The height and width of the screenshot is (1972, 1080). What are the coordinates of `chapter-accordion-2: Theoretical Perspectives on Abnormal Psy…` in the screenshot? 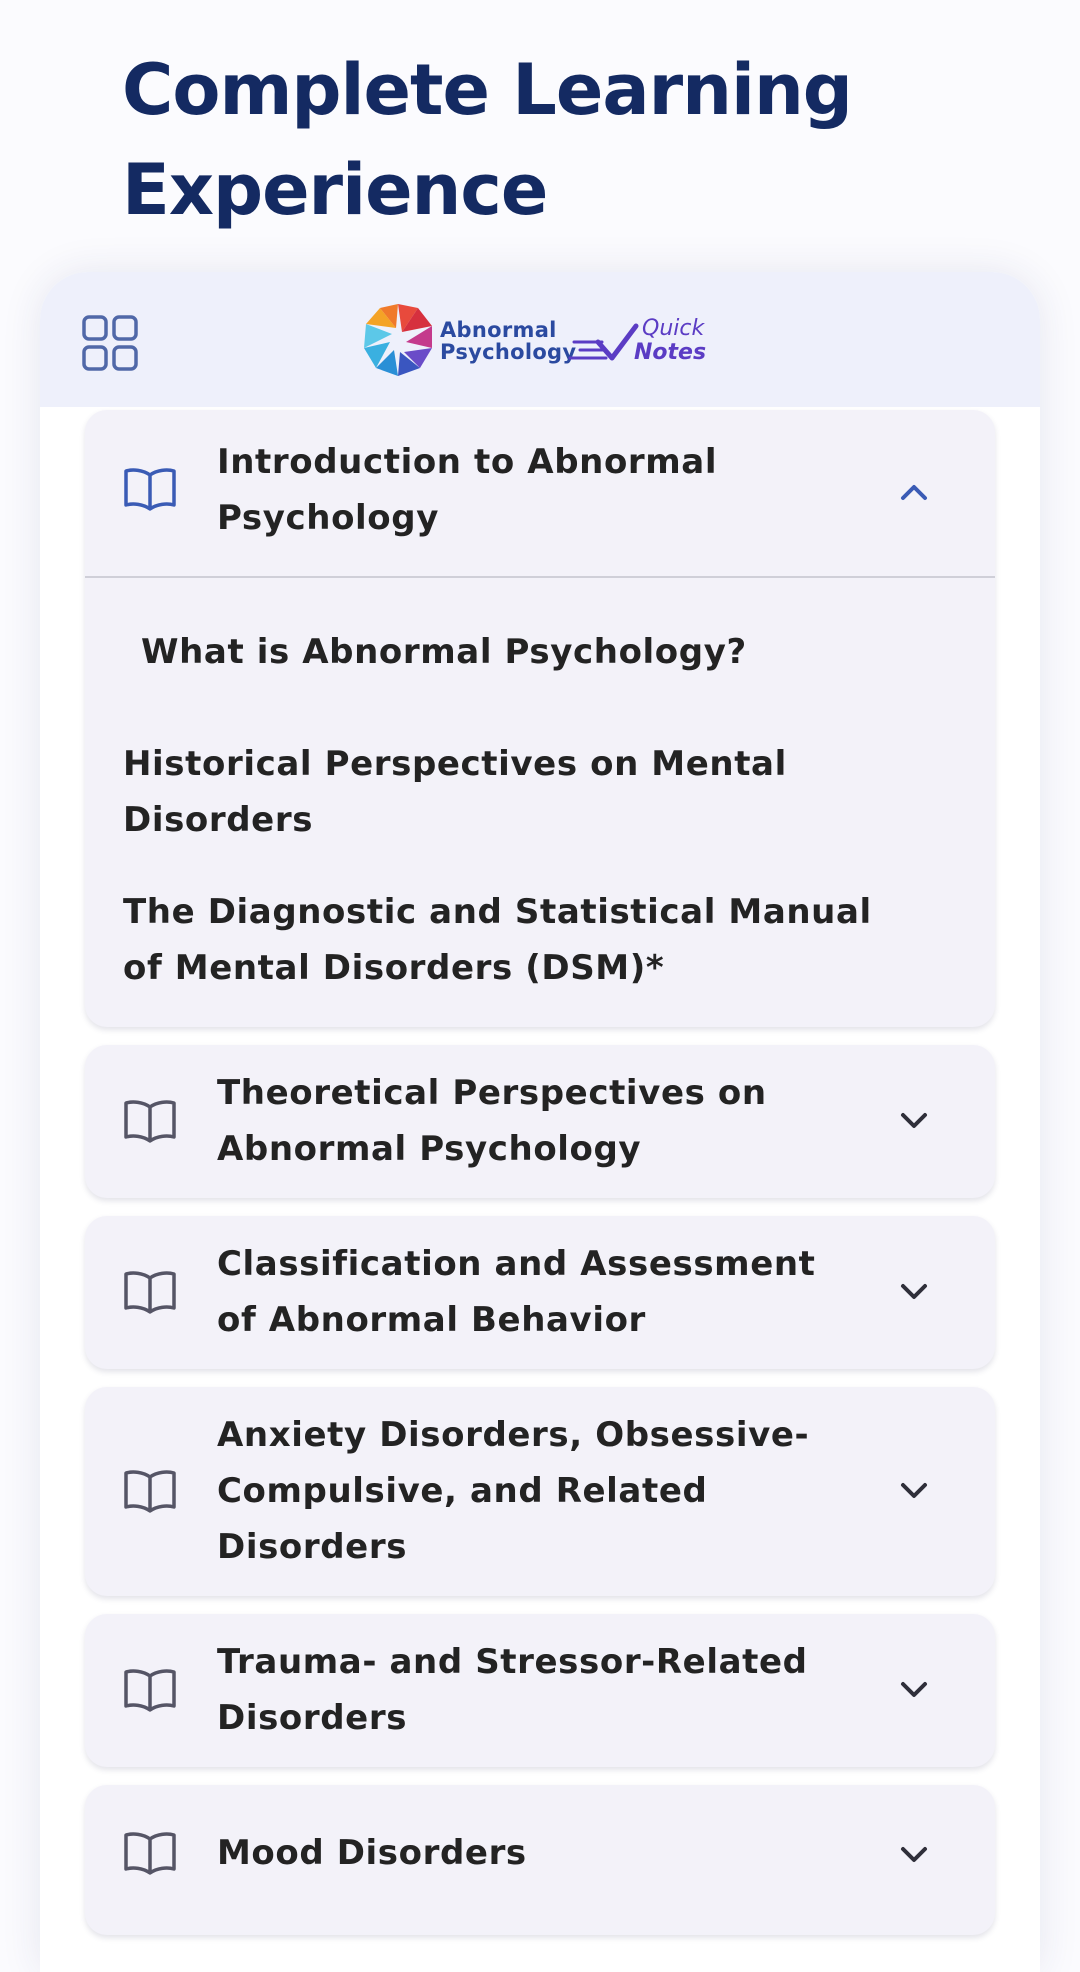 It's located at (540, 1121).